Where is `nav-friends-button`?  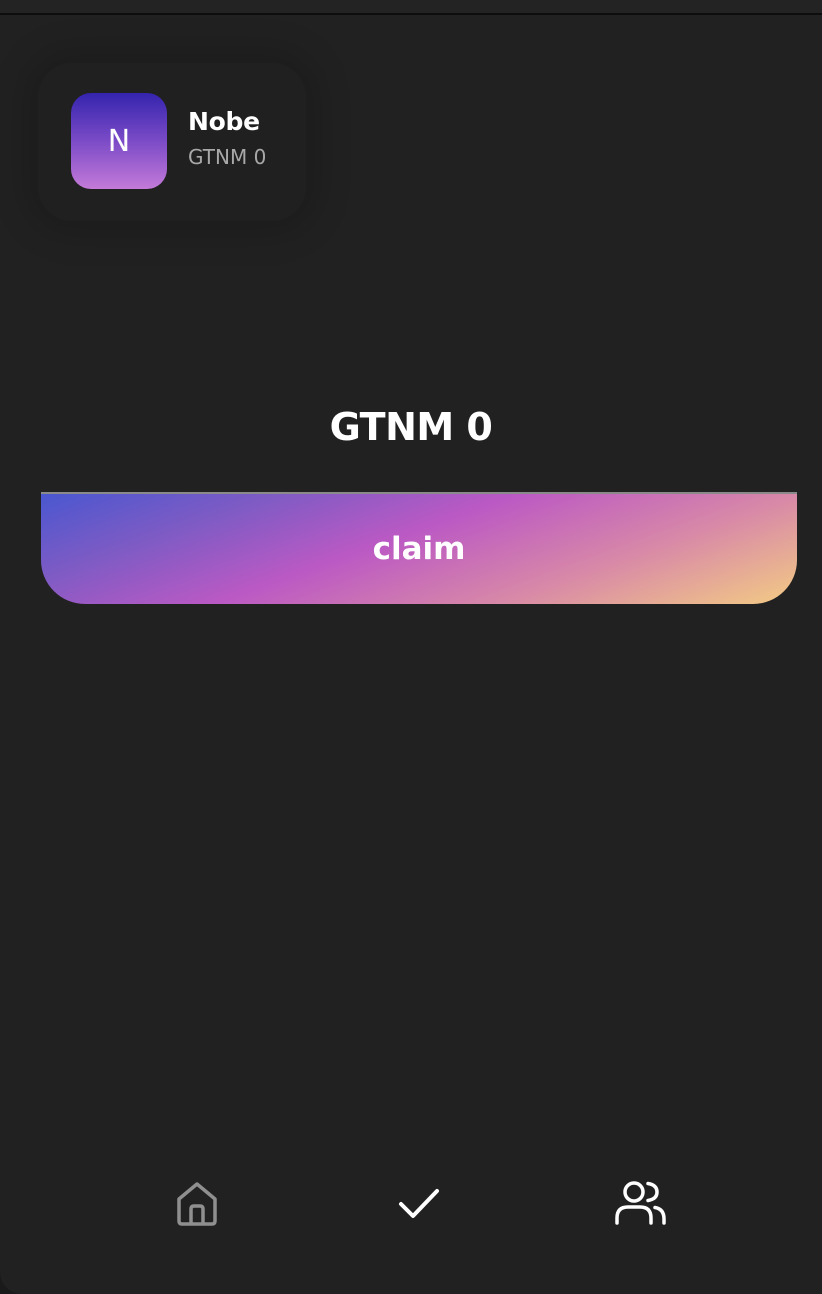 nav-friends-button is located at coordinates (641, 1203).